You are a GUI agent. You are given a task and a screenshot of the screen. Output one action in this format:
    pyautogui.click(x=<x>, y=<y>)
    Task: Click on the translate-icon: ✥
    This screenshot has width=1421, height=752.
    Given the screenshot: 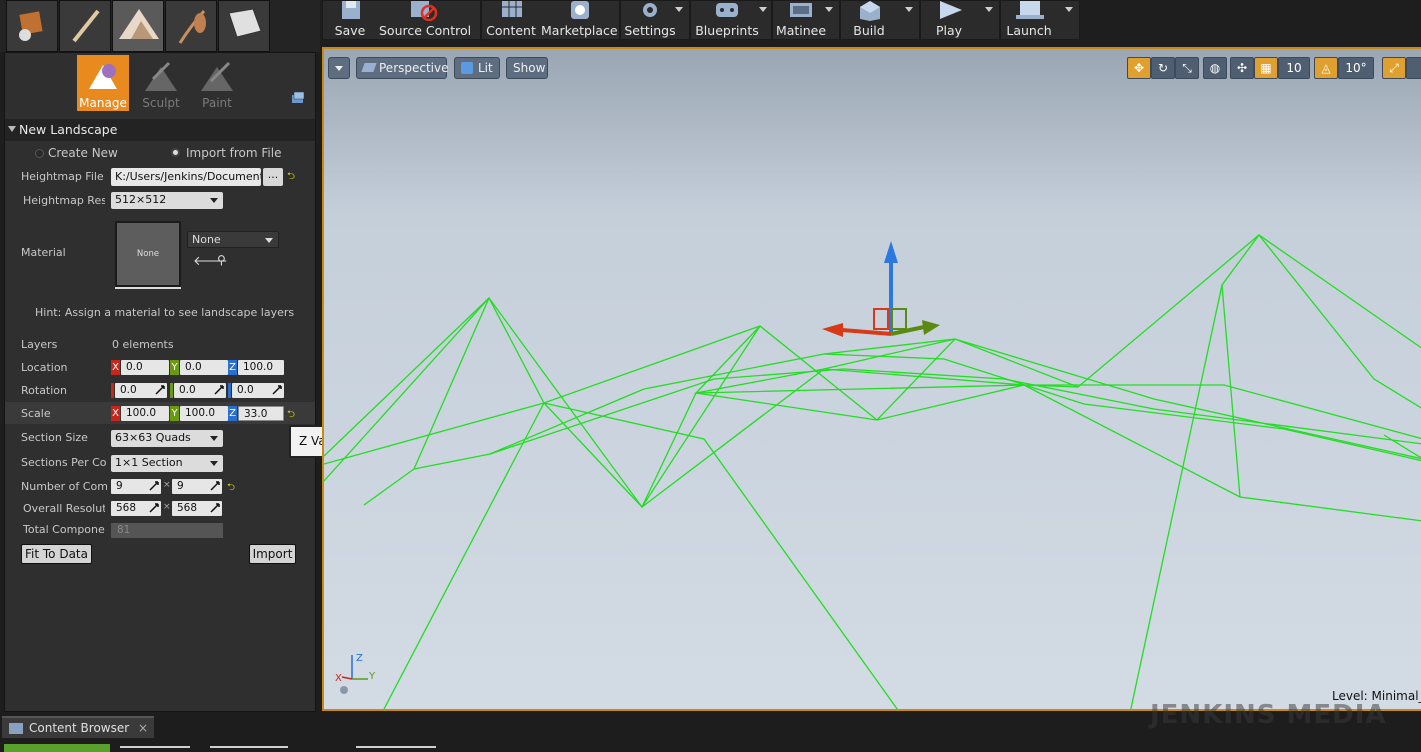 What is the action you would take?
    pyautogui.click(x=1139, y=68)
    